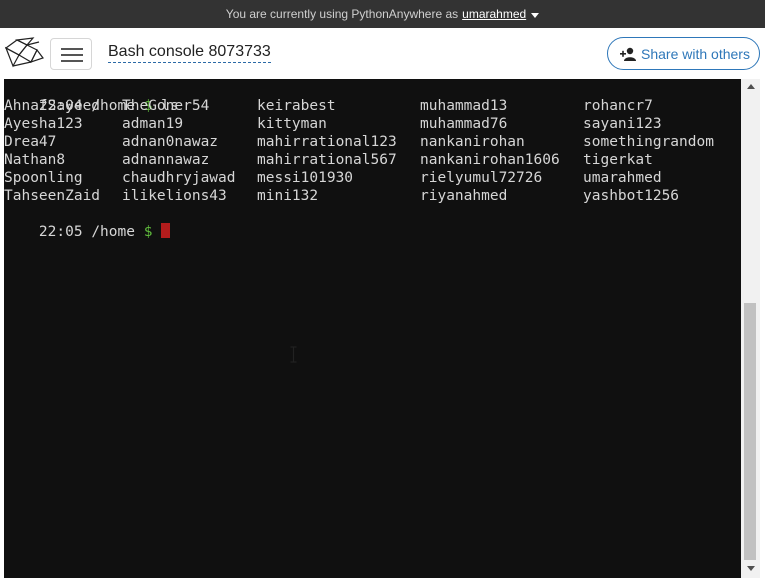 The width and height of the screenshot is (765, 586). I want to click on ls-entry: Nathan8, so click(35, 160).